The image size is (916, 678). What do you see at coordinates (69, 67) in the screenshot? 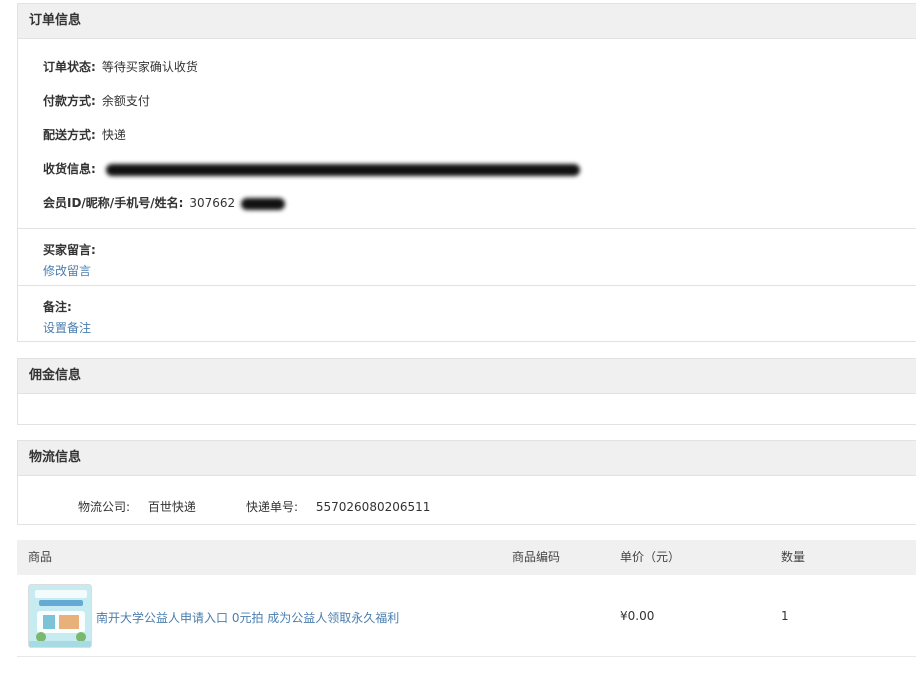
I see `order-status-label: 订单状态:` at bounding box center [69, 67].